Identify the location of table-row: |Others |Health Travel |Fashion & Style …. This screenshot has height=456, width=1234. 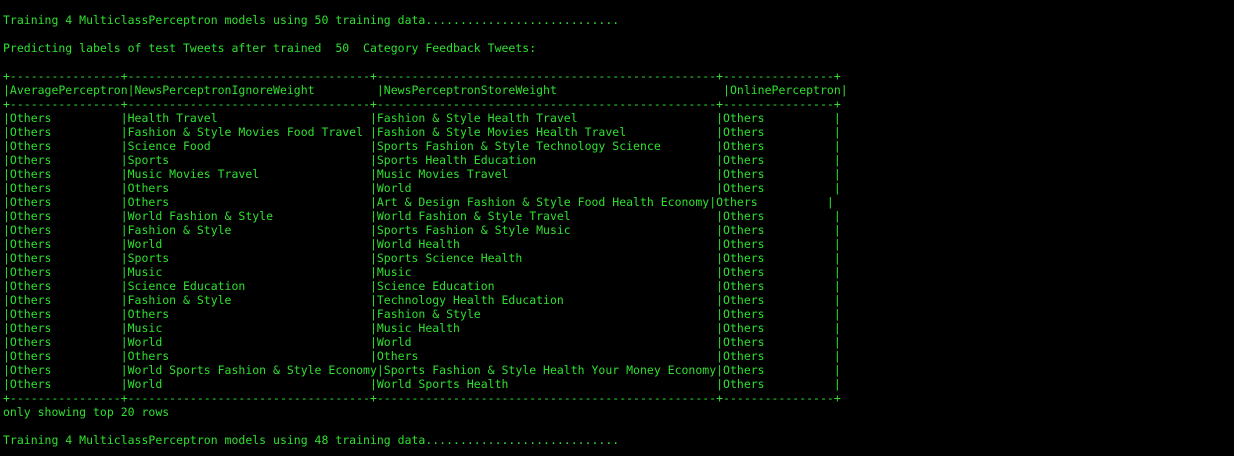
(422, 118).